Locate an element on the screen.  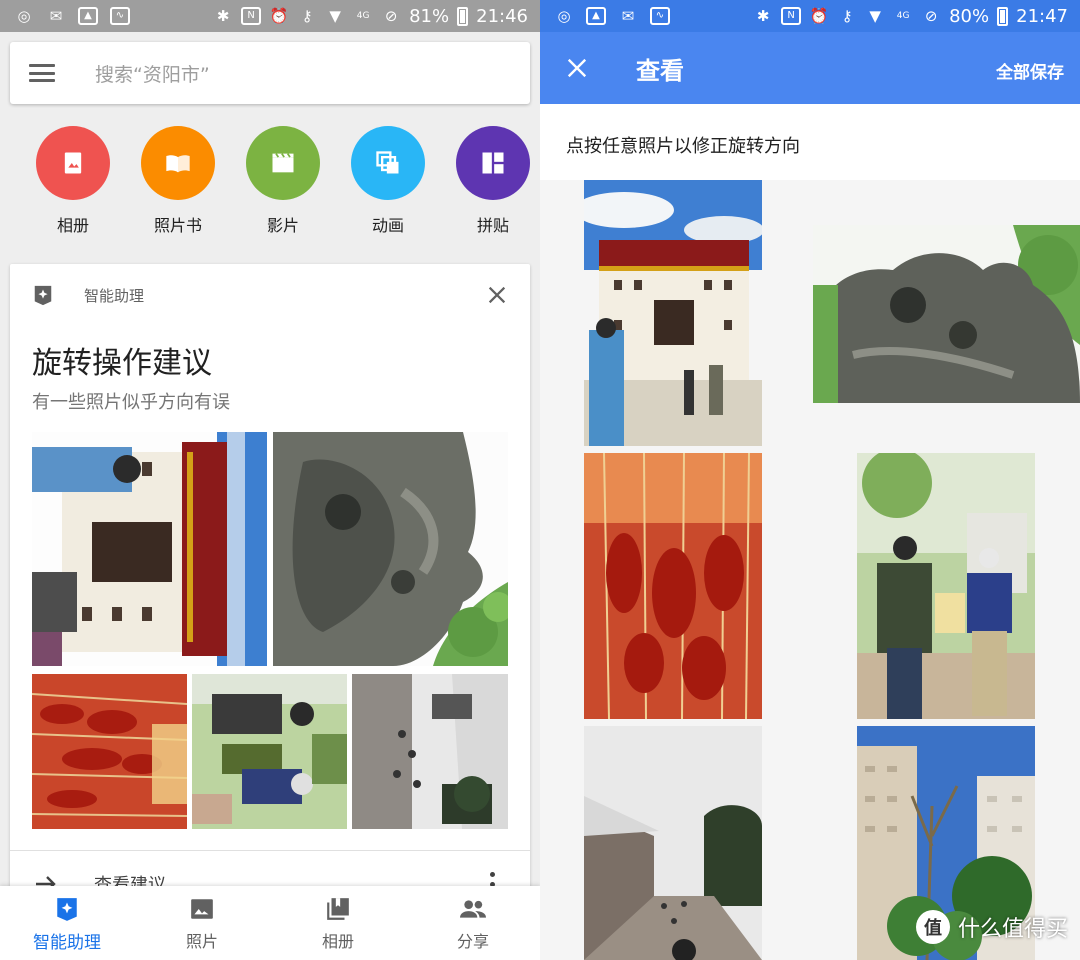
watermark-text: 什么值得买 is located at coordinates (1012, 929).